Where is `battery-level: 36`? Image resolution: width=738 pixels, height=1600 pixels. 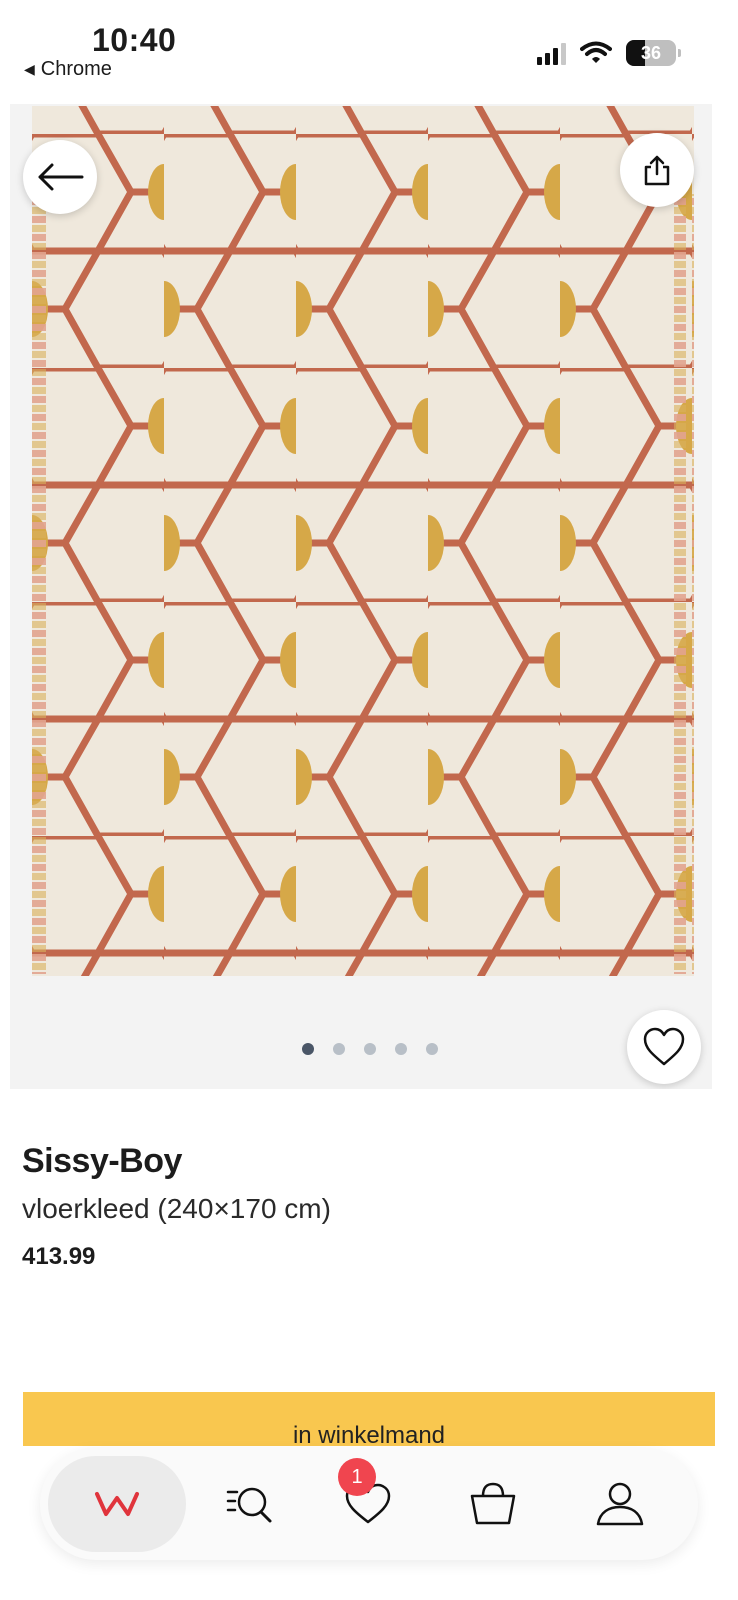
battery-level: 36 is located at coordinates (651, 52).